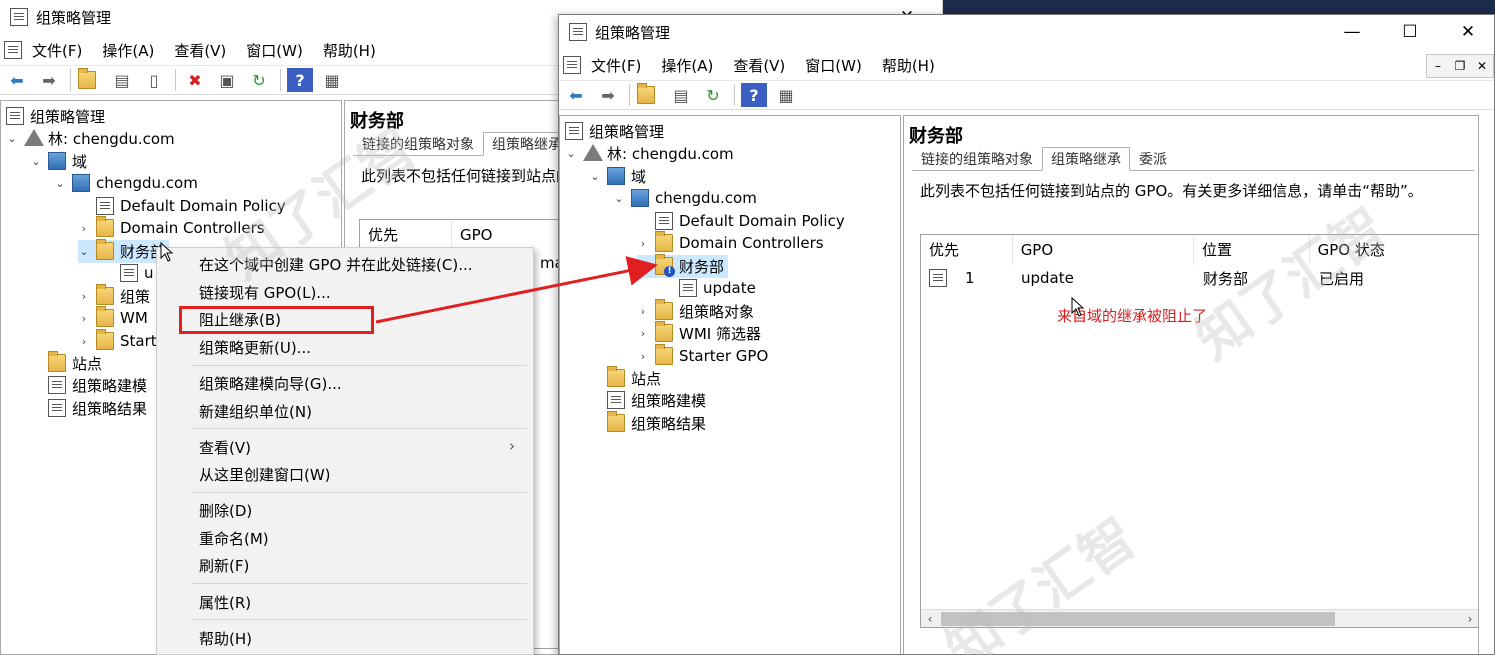 The height and width of the screenshot is (655, 1495). What do you see at coordinates (1086, 159) in the screenshot?
I see `tab-inheritance: 组策略继承` at bounding box center [1086, 159].